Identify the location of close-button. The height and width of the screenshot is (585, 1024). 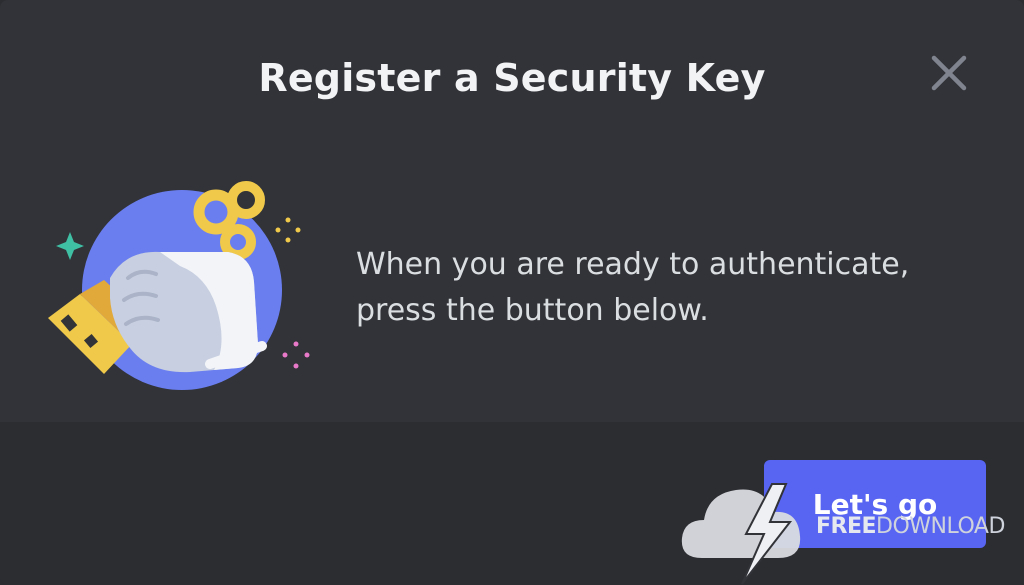
(949, 75).